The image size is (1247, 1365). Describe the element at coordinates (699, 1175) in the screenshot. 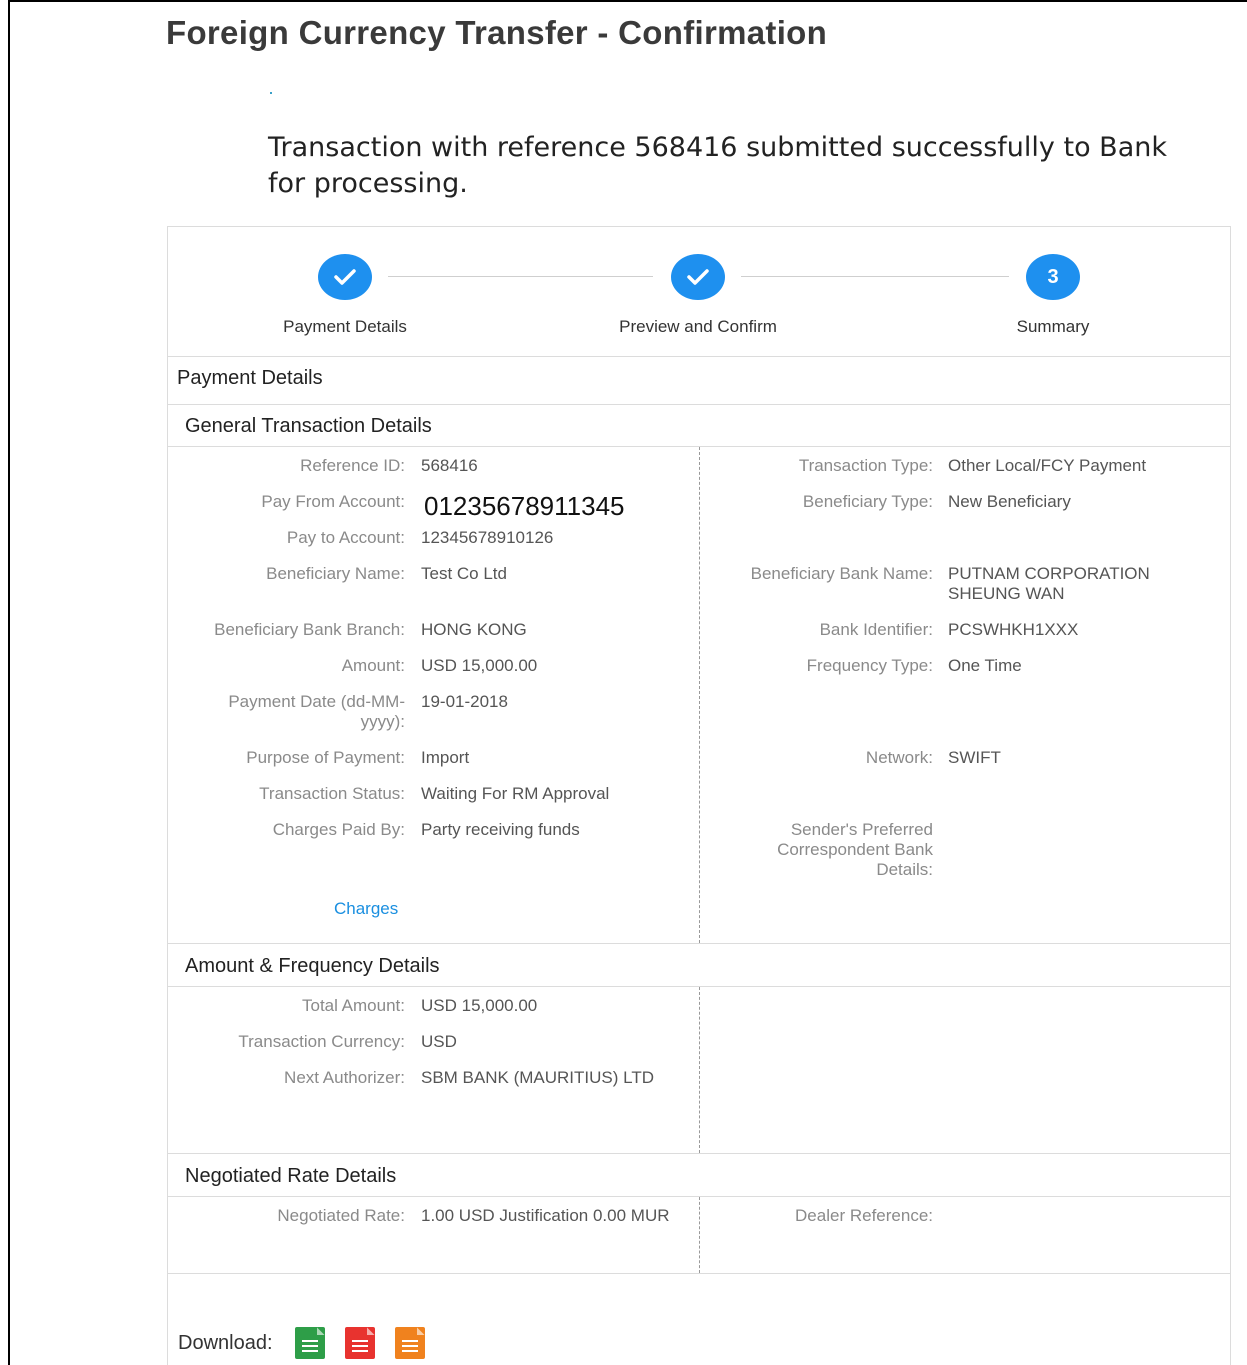

I see `negotiated-rate-header: Negotiated Rate Details` at that location.